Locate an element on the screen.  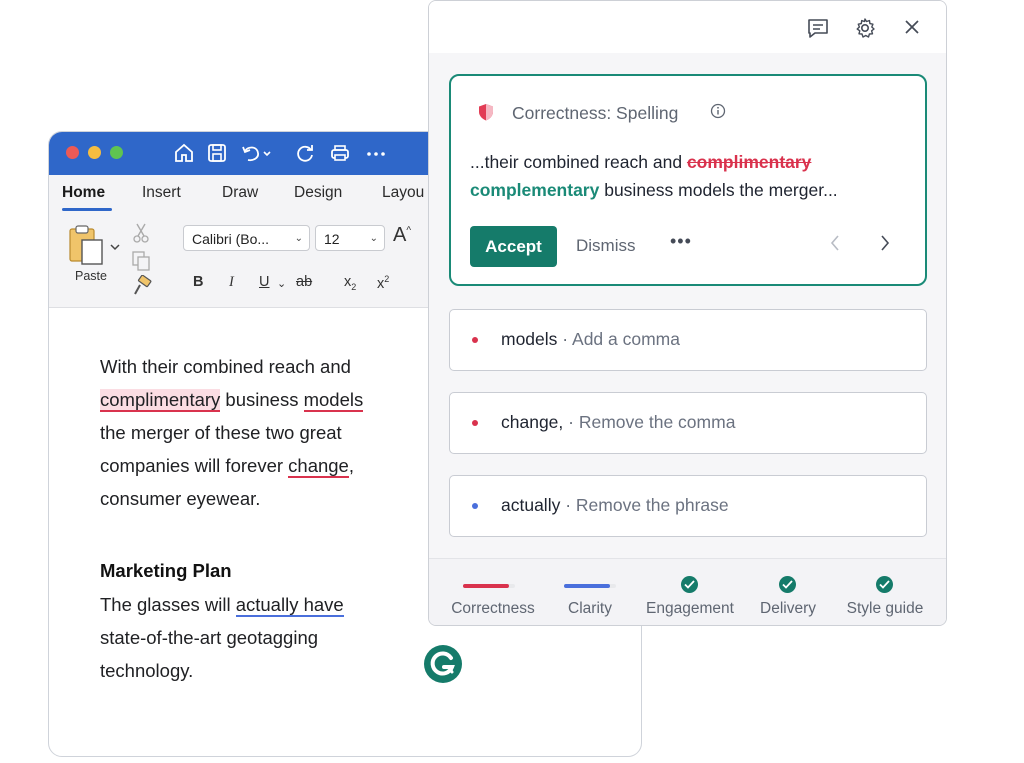
paste-icon is located at coordinates (96, 248).